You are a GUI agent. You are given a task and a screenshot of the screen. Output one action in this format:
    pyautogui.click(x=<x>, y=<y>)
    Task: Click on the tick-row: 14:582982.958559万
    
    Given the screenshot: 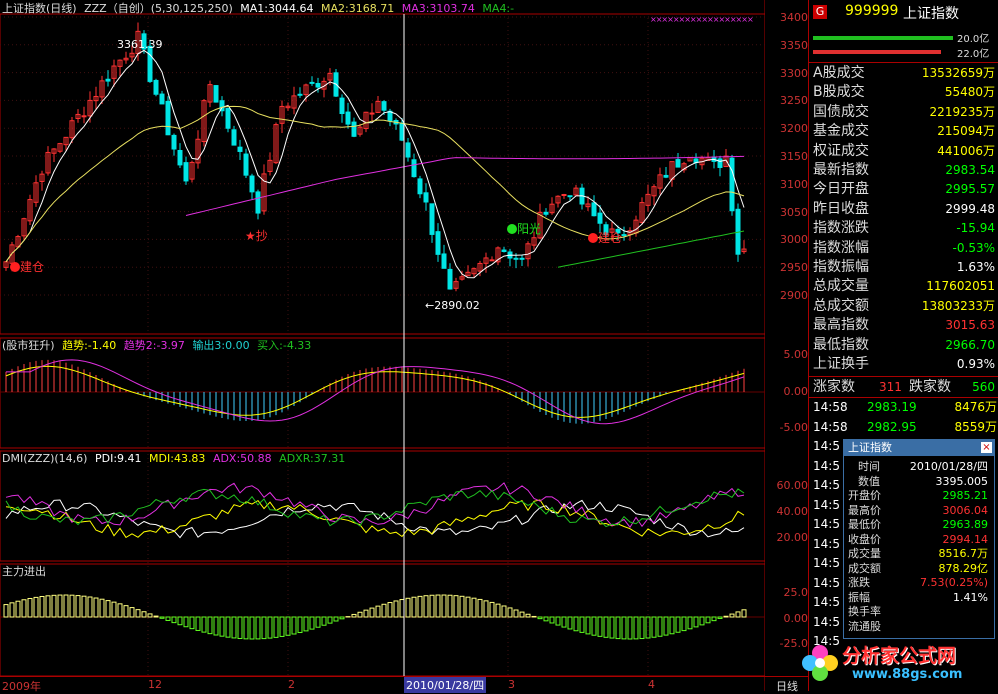 What is the action you would take?
    pyautogui.click(x=903, y=427)
    